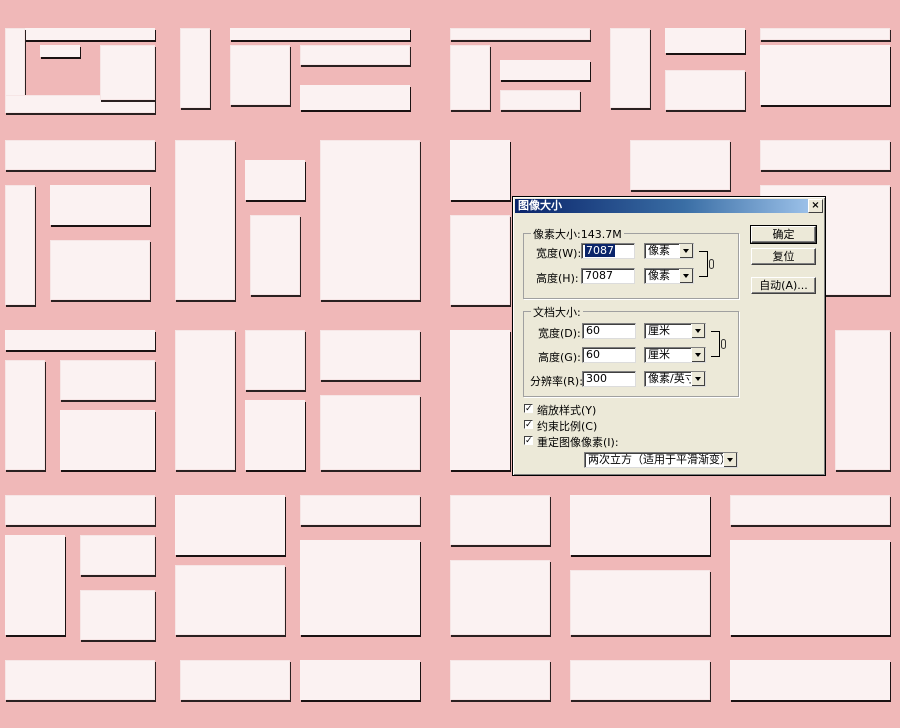  What do you see at coordinates (528, 409) in the screenshot?
I see `scale-styles-checkbox: ✓` at bounding box center [528, 409].